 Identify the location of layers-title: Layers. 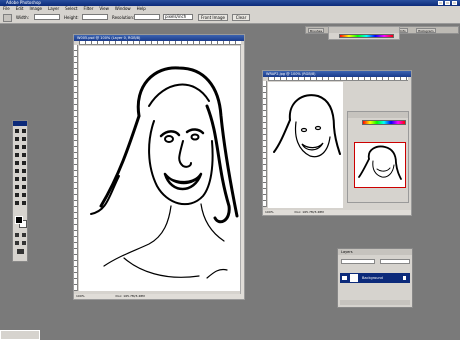
(375, 252).